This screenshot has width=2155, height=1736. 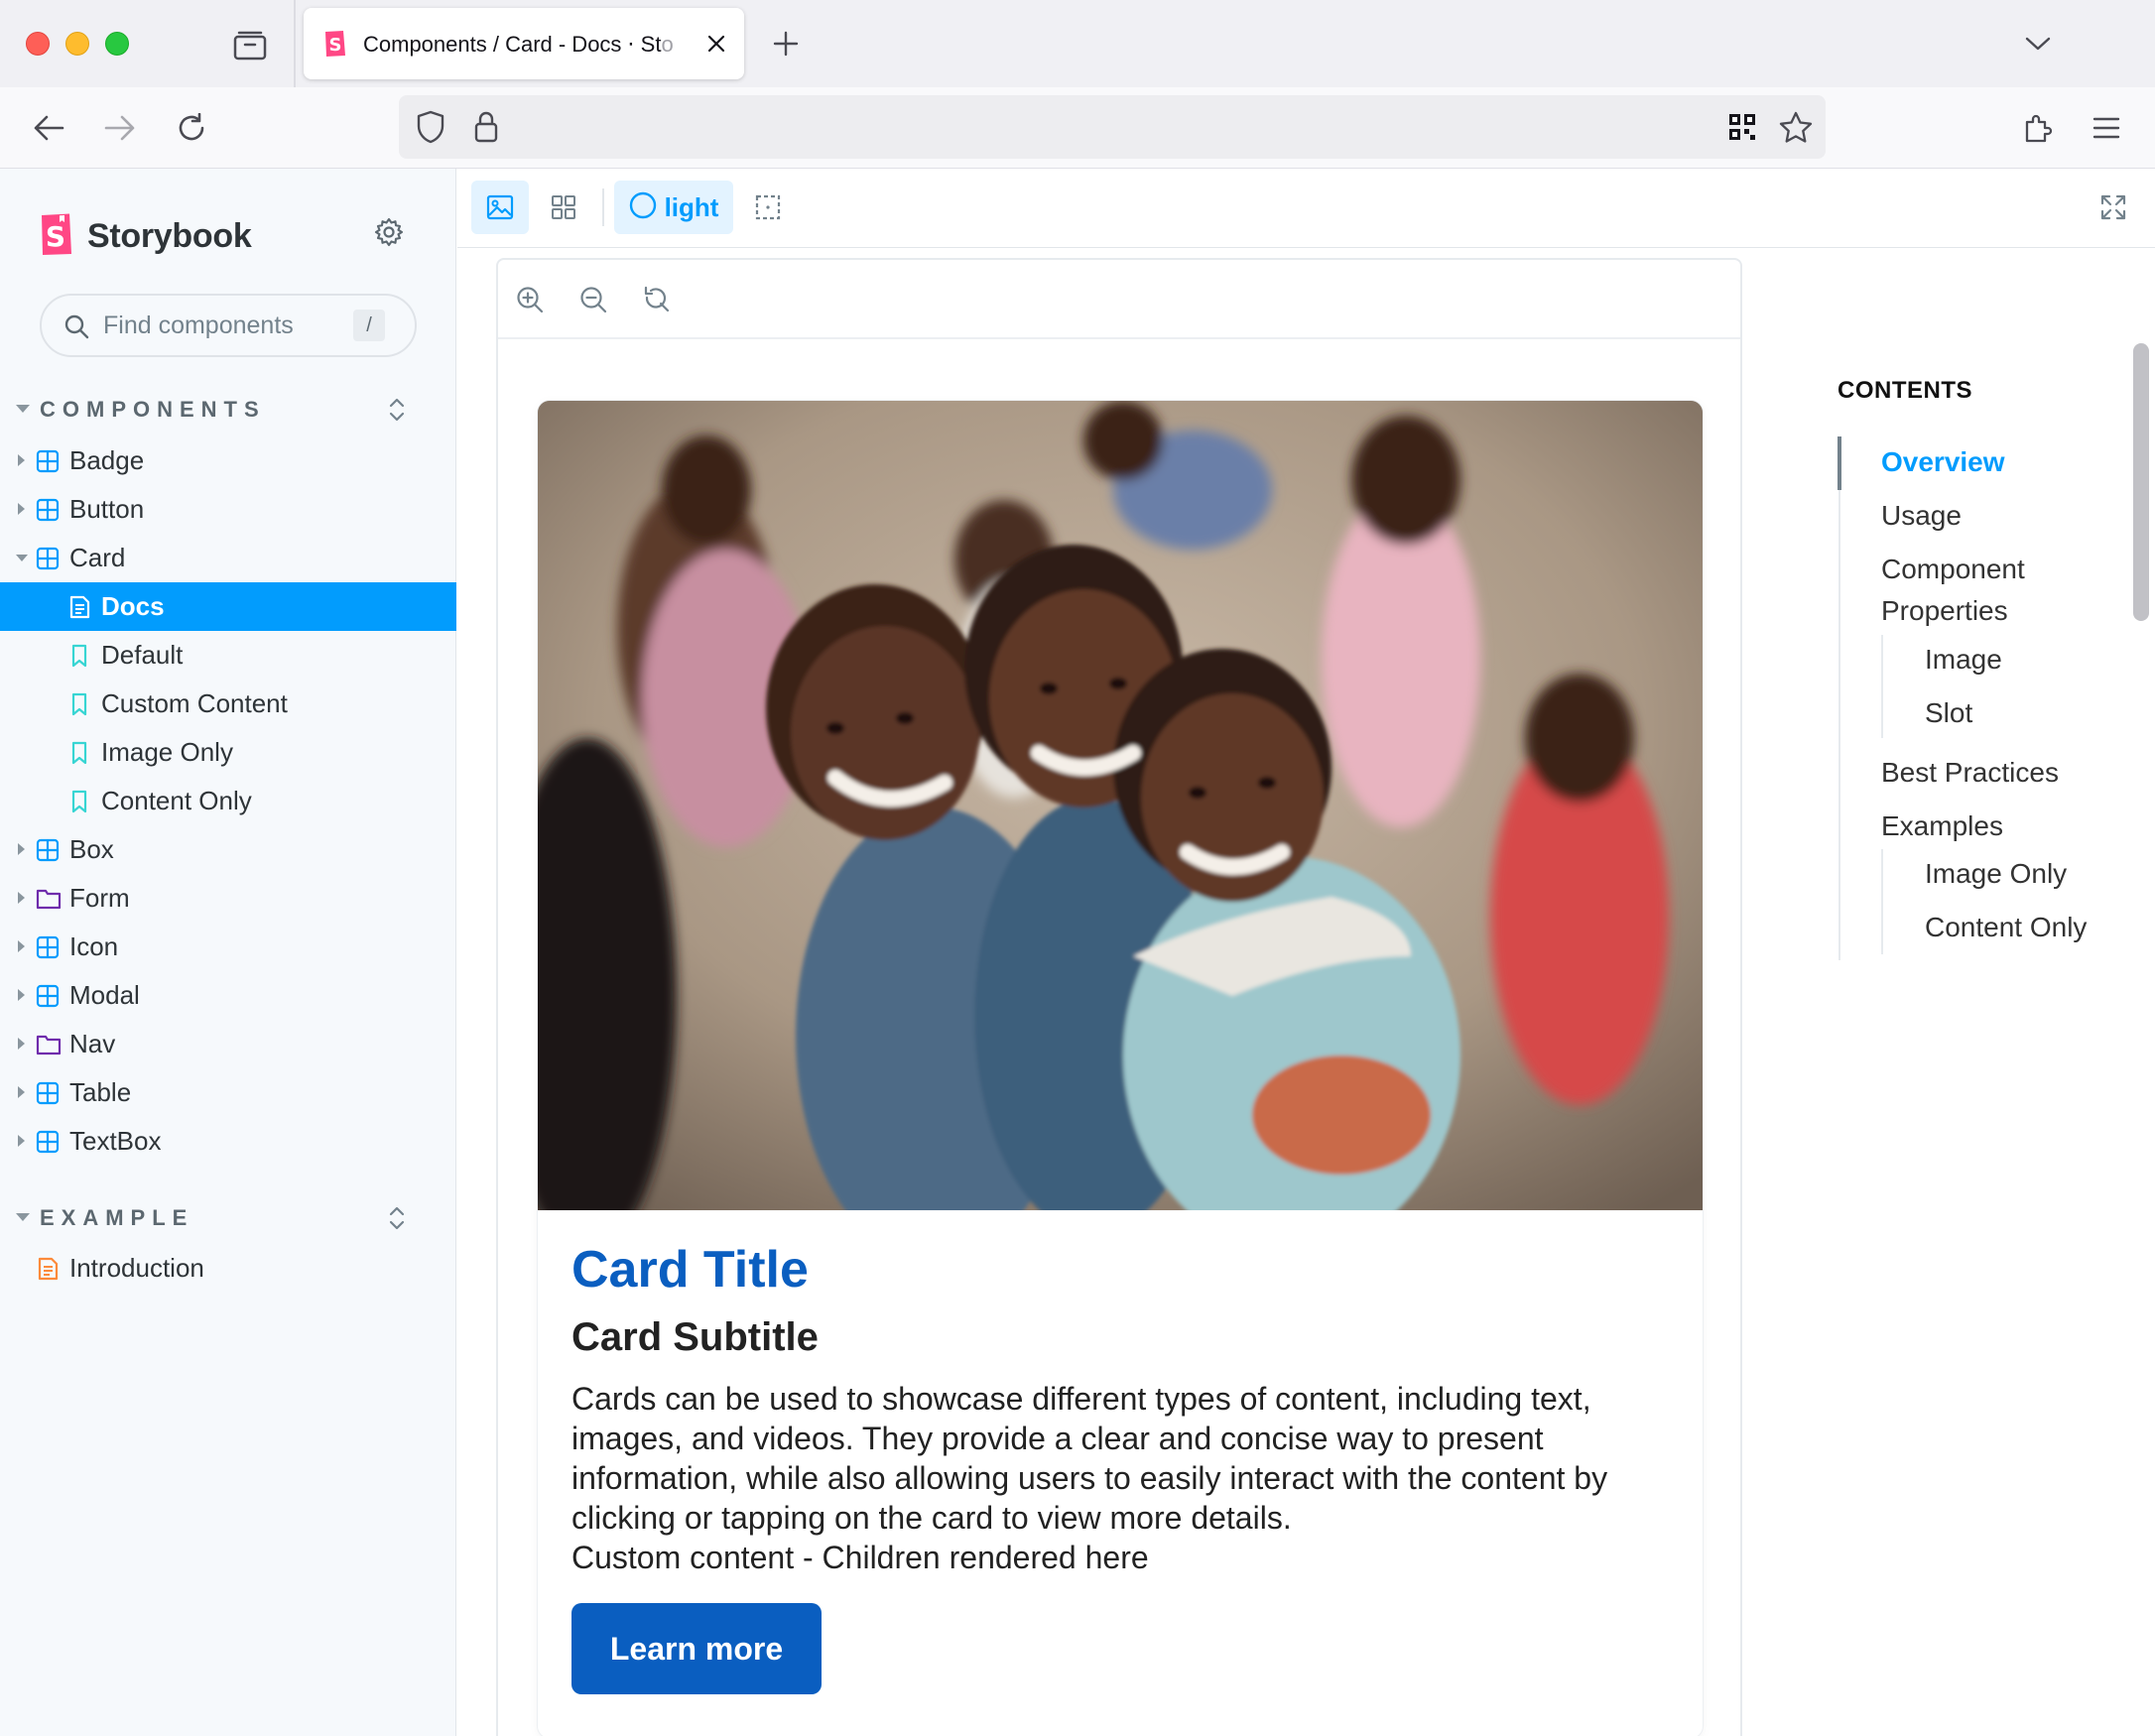 What do you see at coordinates (2037, 128) in the screenshot?
I see `extensions-puzzle-icon` at bounding box center [2037, 128].